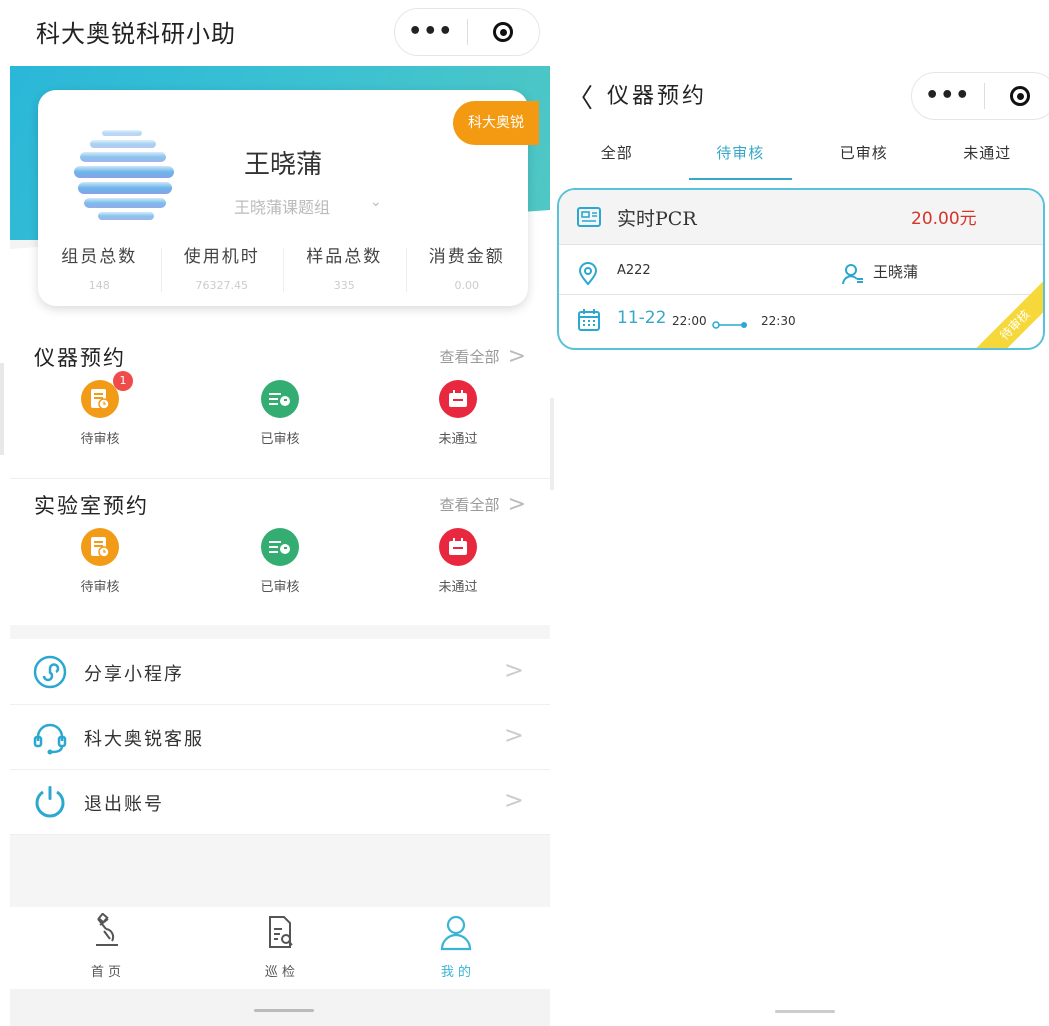 This screenshot has height=1026, width=1049. What do you see at coordinates (280, 802) in the screenshot?
I see `logout-item: 退出账号 >` at bounding box center [280, 802].